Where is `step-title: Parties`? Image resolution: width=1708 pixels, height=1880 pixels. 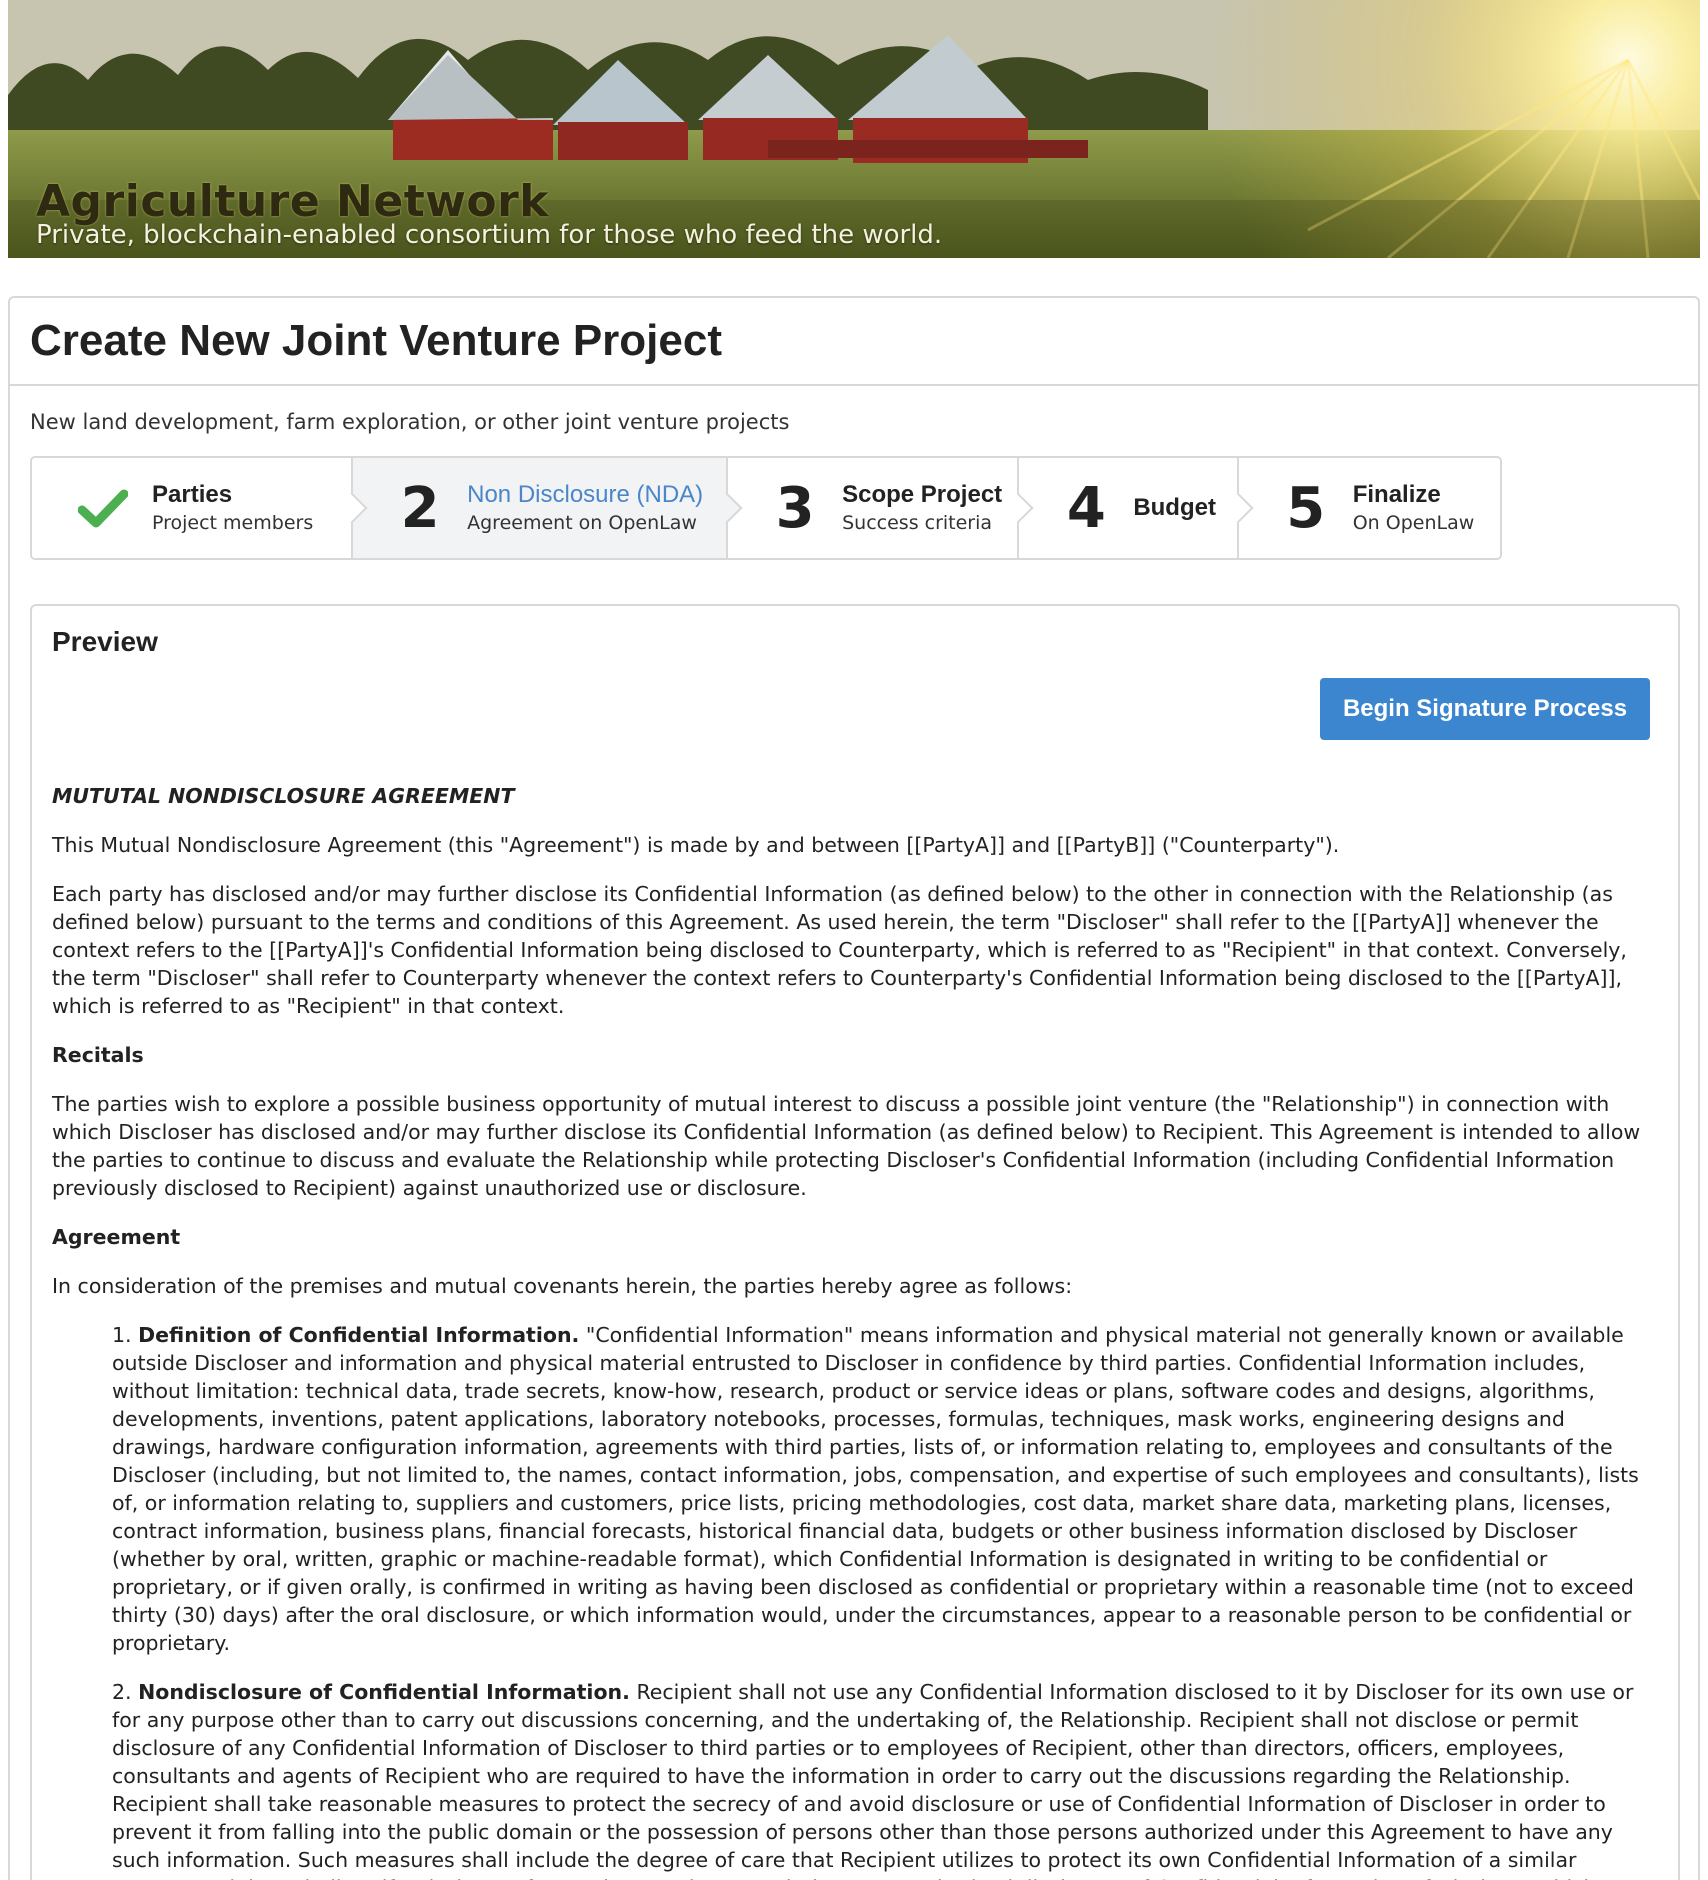 step-title: Parties is located at coordinates (192, 494).